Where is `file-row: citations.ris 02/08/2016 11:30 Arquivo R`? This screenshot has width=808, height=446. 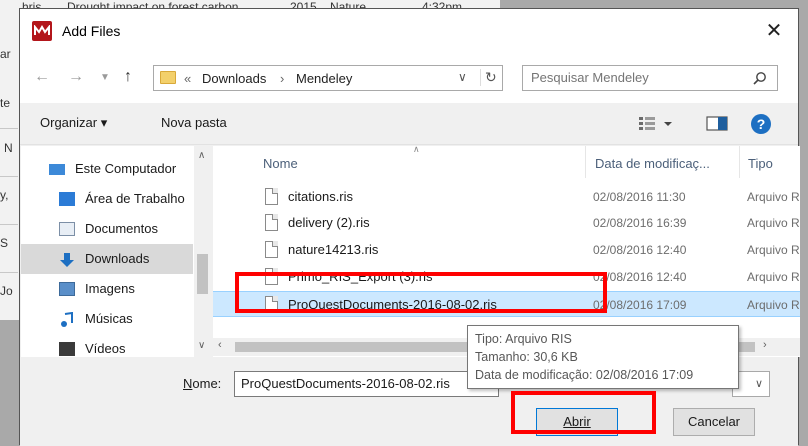 file-row: citations.ris 02/08/2016 11:30 Arquivo R is located at coordinates (506, 197).